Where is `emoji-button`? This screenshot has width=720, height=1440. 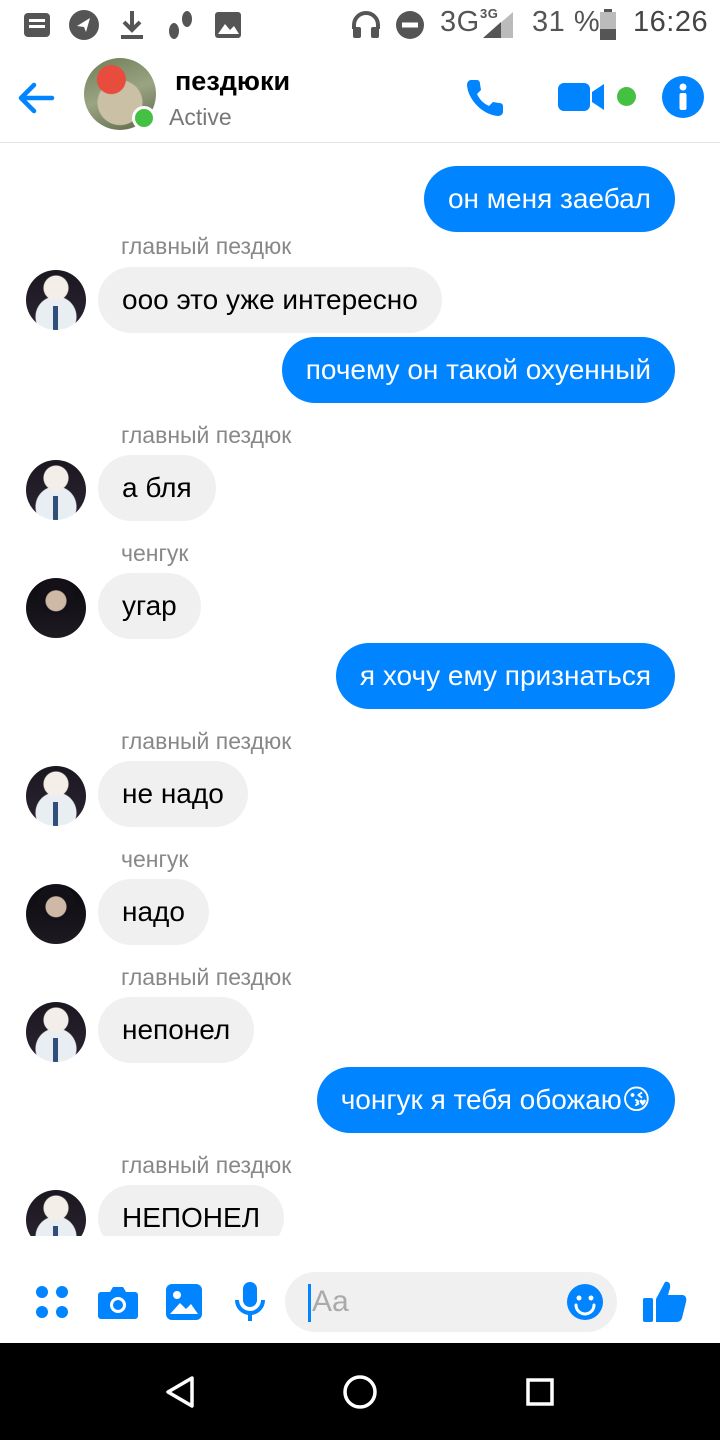 emoji-button is located at coordinates (585, 1302).